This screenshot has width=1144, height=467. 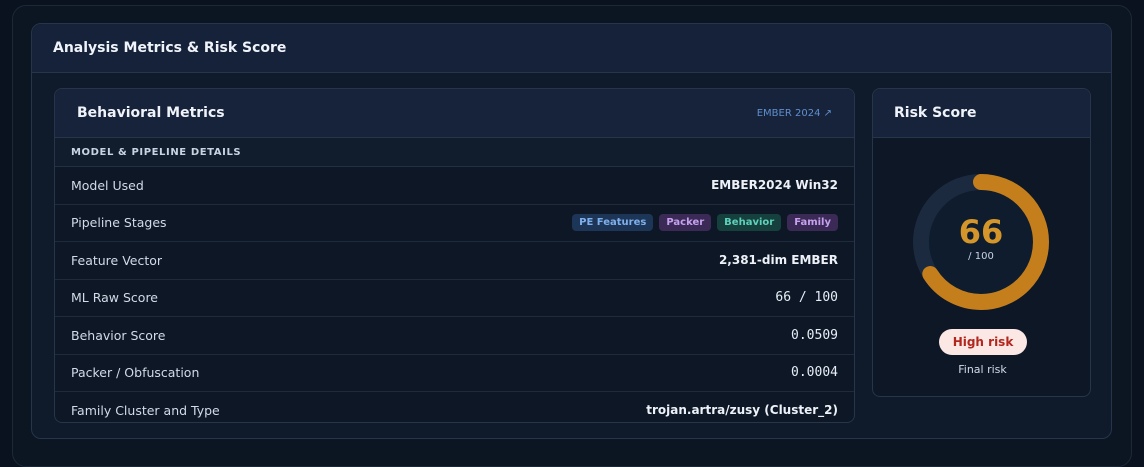 What do you see at coordinates (454, 373) in the screenshot?
I see `row-packer-obfuscation: Packer / Obfuscation 0.0004` at bounding box center [454, 373].